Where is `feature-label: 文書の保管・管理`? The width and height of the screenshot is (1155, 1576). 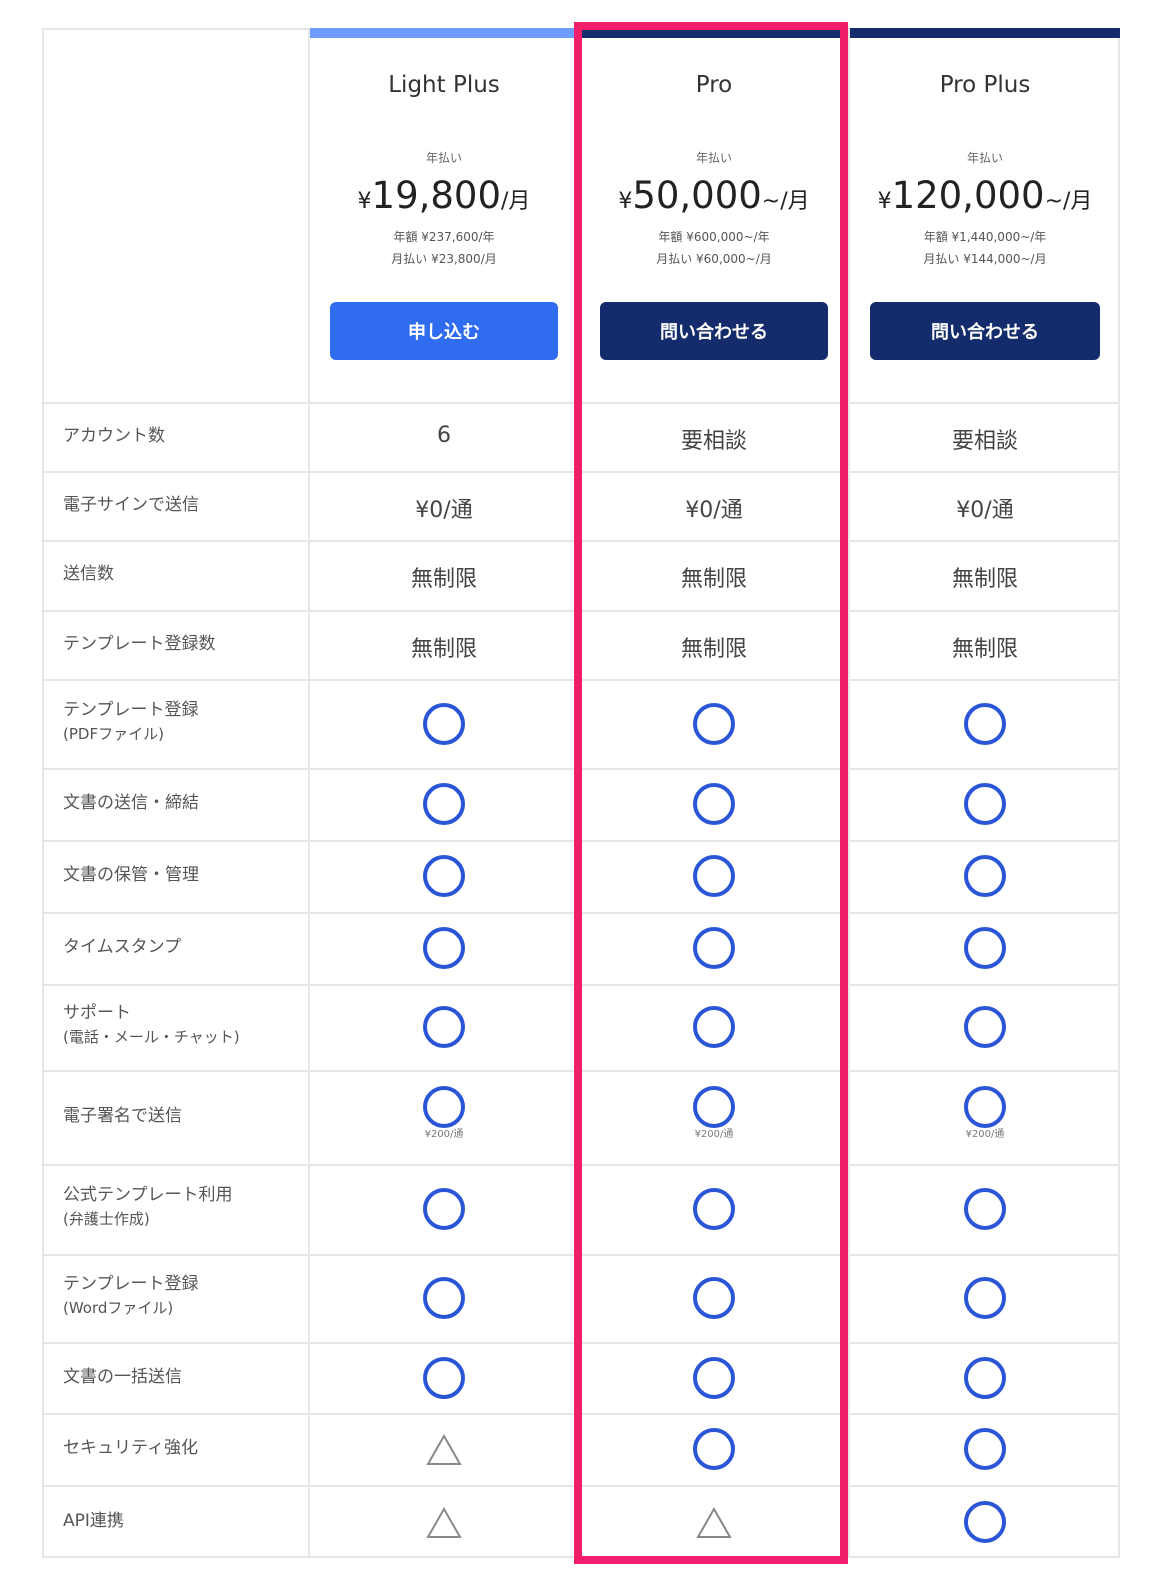 feature-label: 文書の保管・管理 is located at coordinates (131, 875).